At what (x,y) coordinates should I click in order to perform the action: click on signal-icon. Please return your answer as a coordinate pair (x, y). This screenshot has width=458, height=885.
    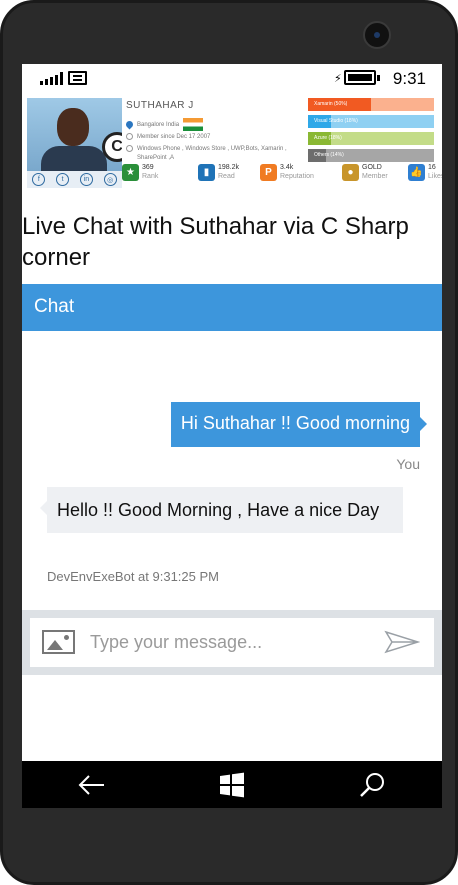
    Looking at the image, I should click on (51, 78).